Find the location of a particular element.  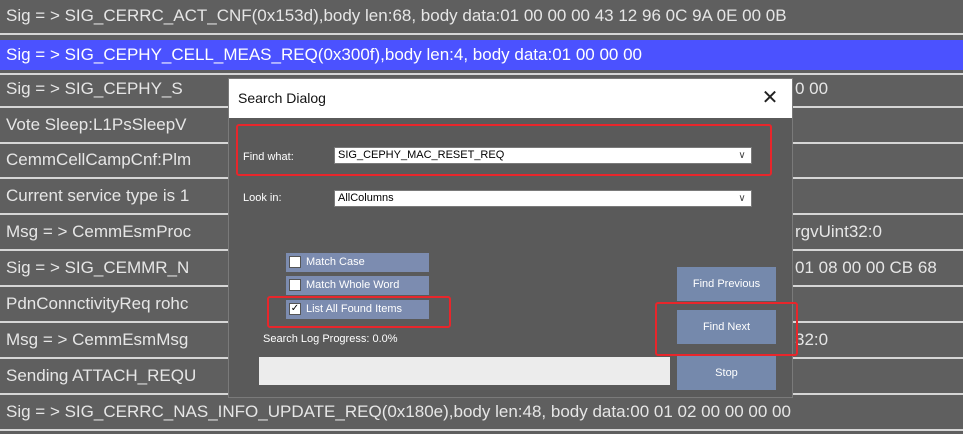

progress-bar is located at coordinates (464, 371).